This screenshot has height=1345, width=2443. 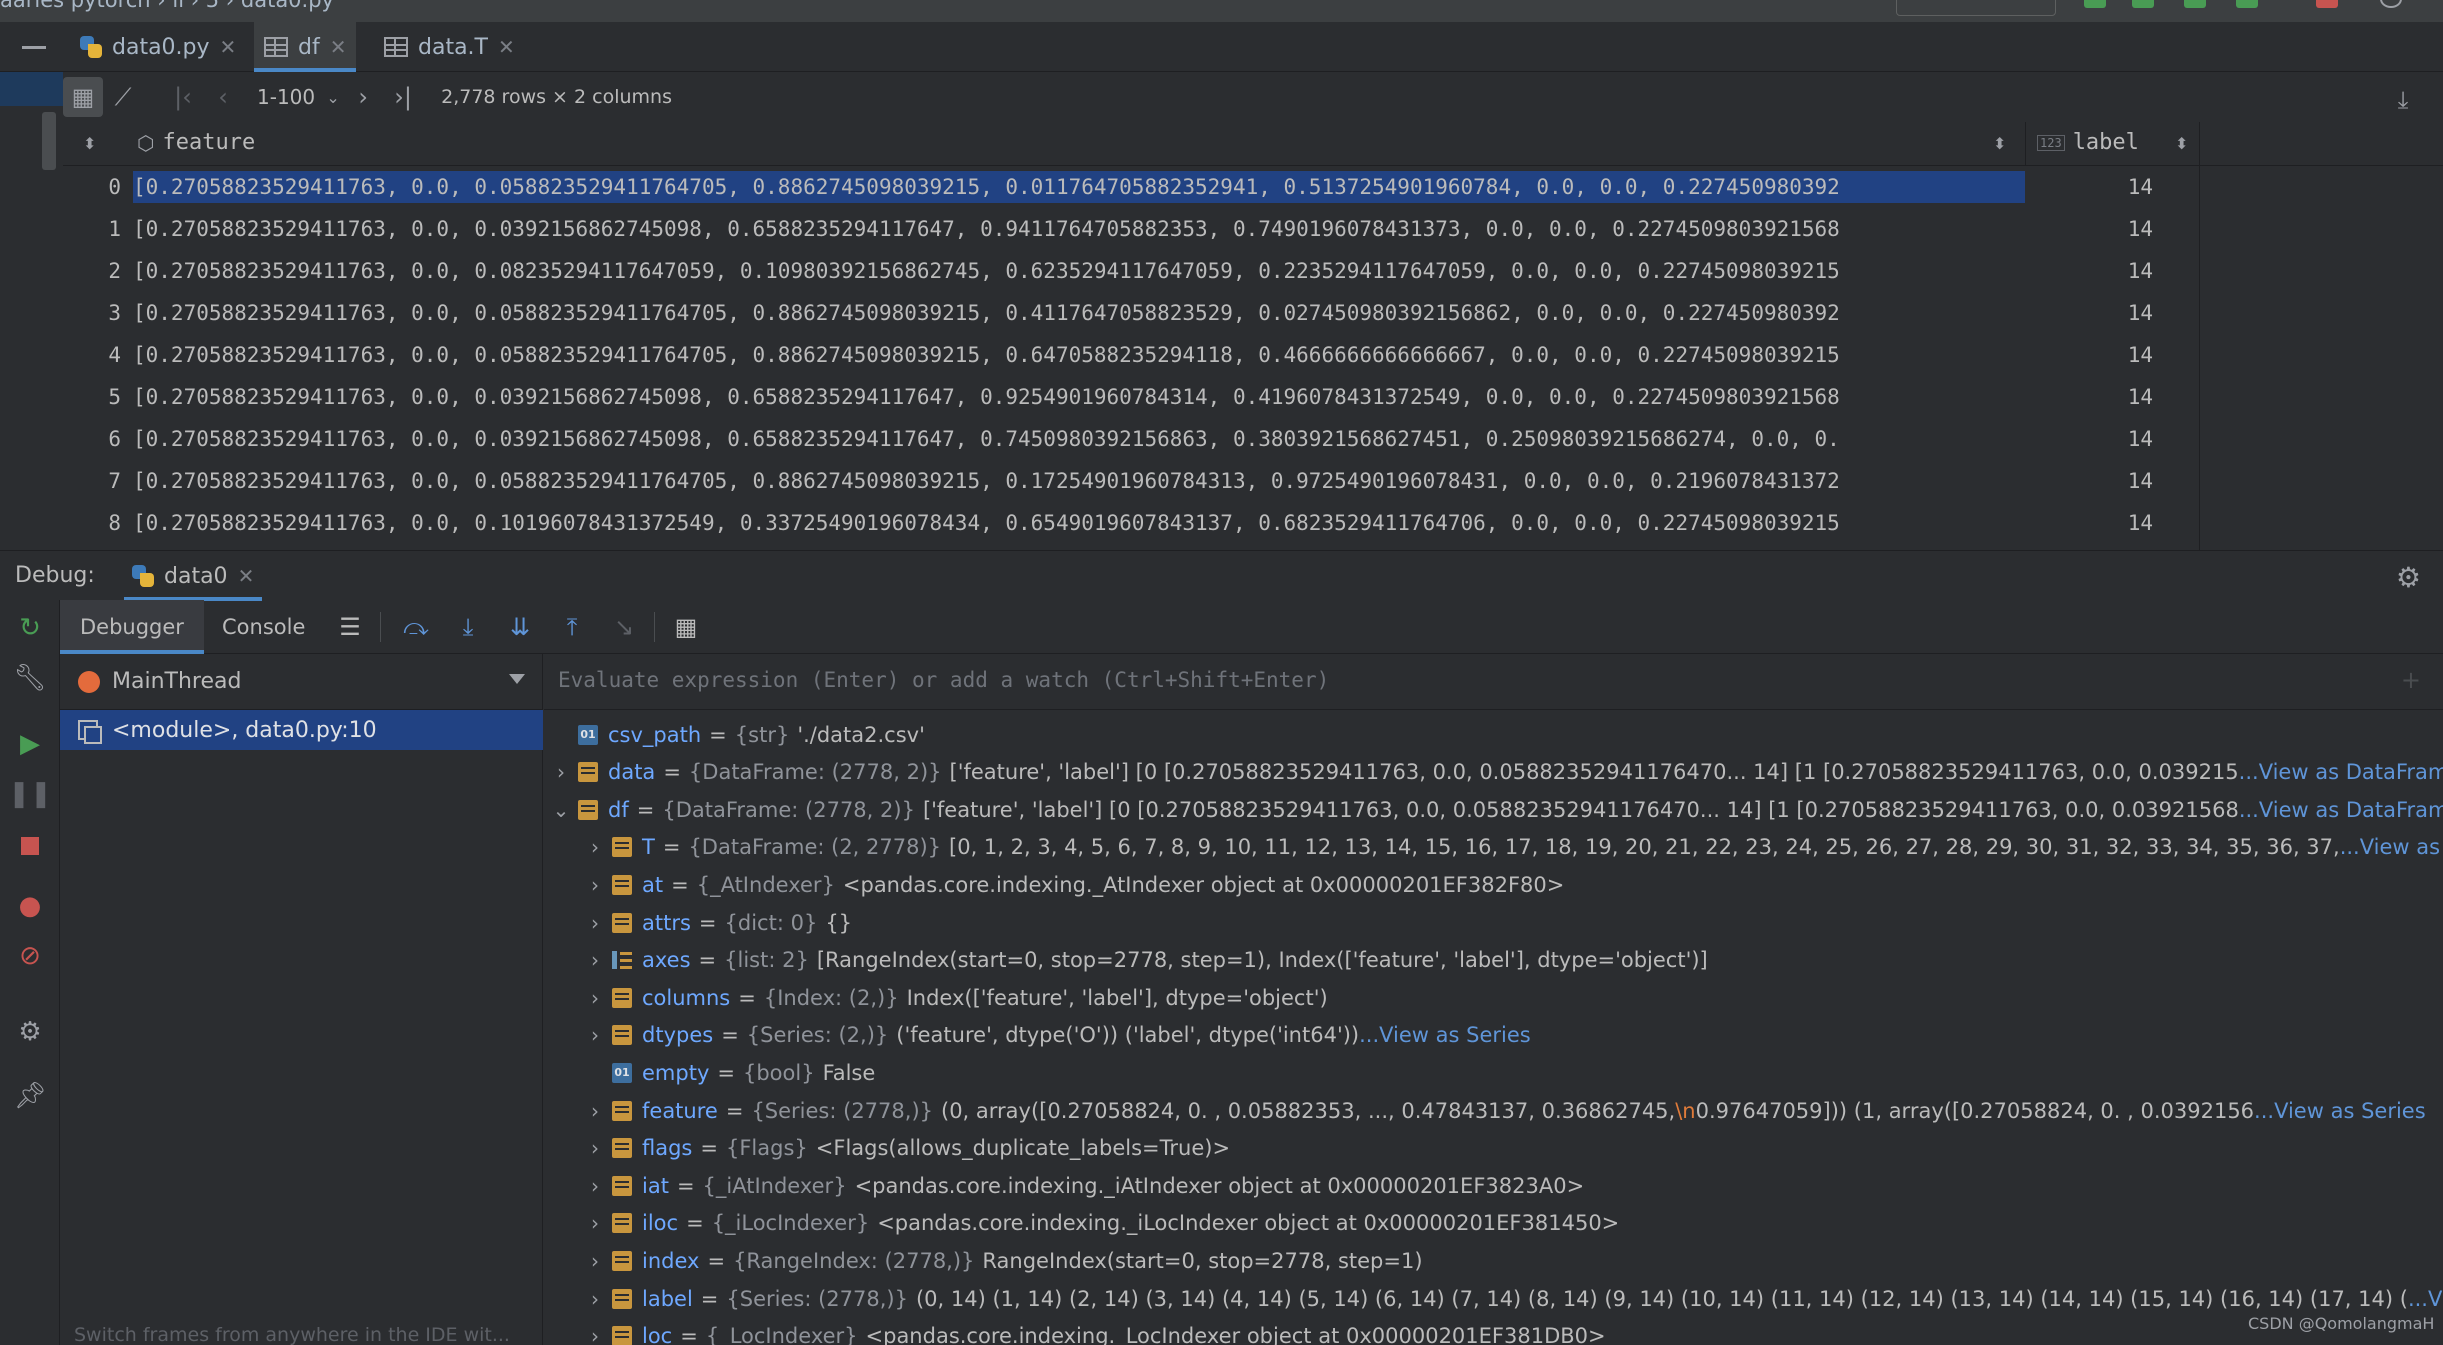 I want to click on search-icon, so click(x=2391, y=4).